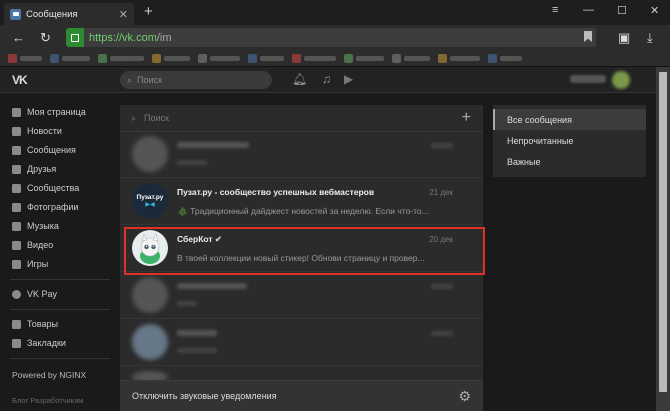 Image resolution: width=670 pixels, height=411 pixels. What do you see at coordinates (34, 169) in the screenshot?
I see `menu-item-friends: Друзья` at bounding box center [34, 169].